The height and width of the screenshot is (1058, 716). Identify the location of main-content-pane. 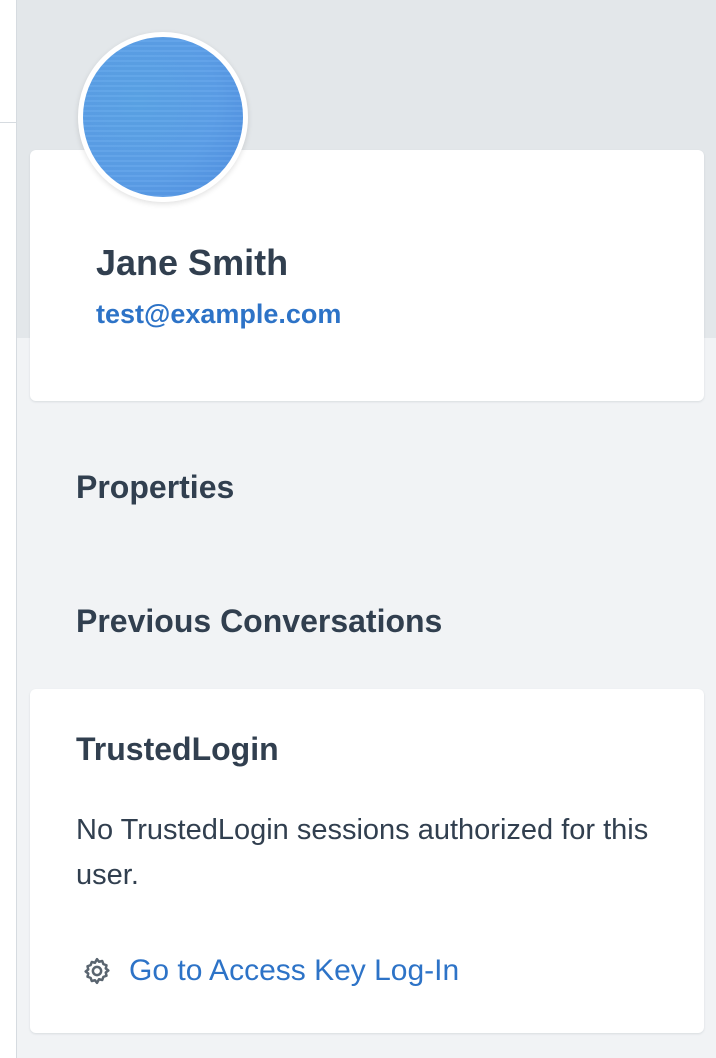
(8, 529).